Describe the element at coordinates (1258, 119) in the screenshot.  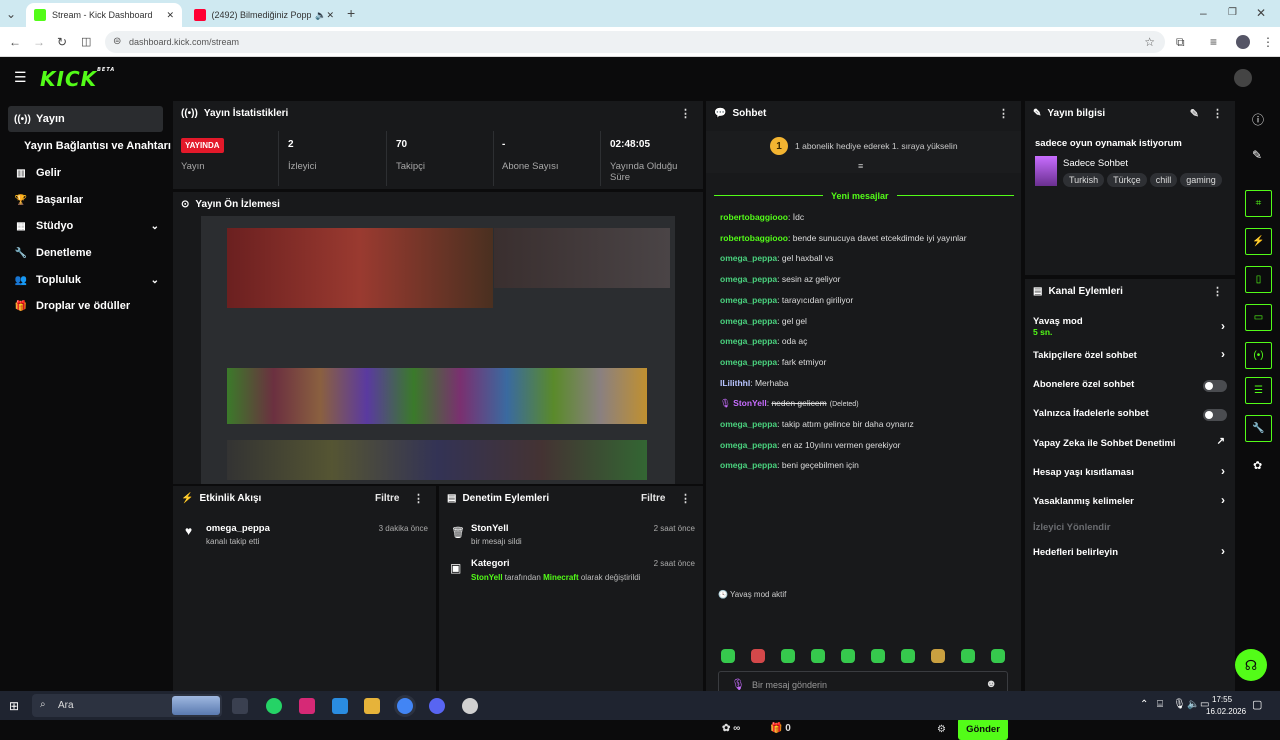
I see `info-icon: ⓘ` at that location.